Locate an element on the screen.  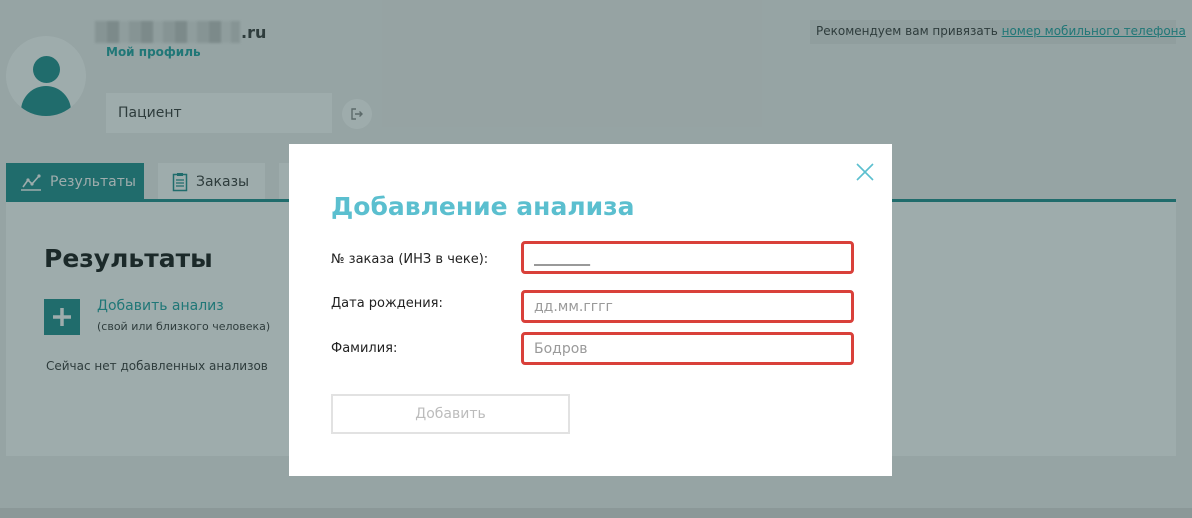
birth-date-label: Дата рождения: is located at coordinates (387, 303).